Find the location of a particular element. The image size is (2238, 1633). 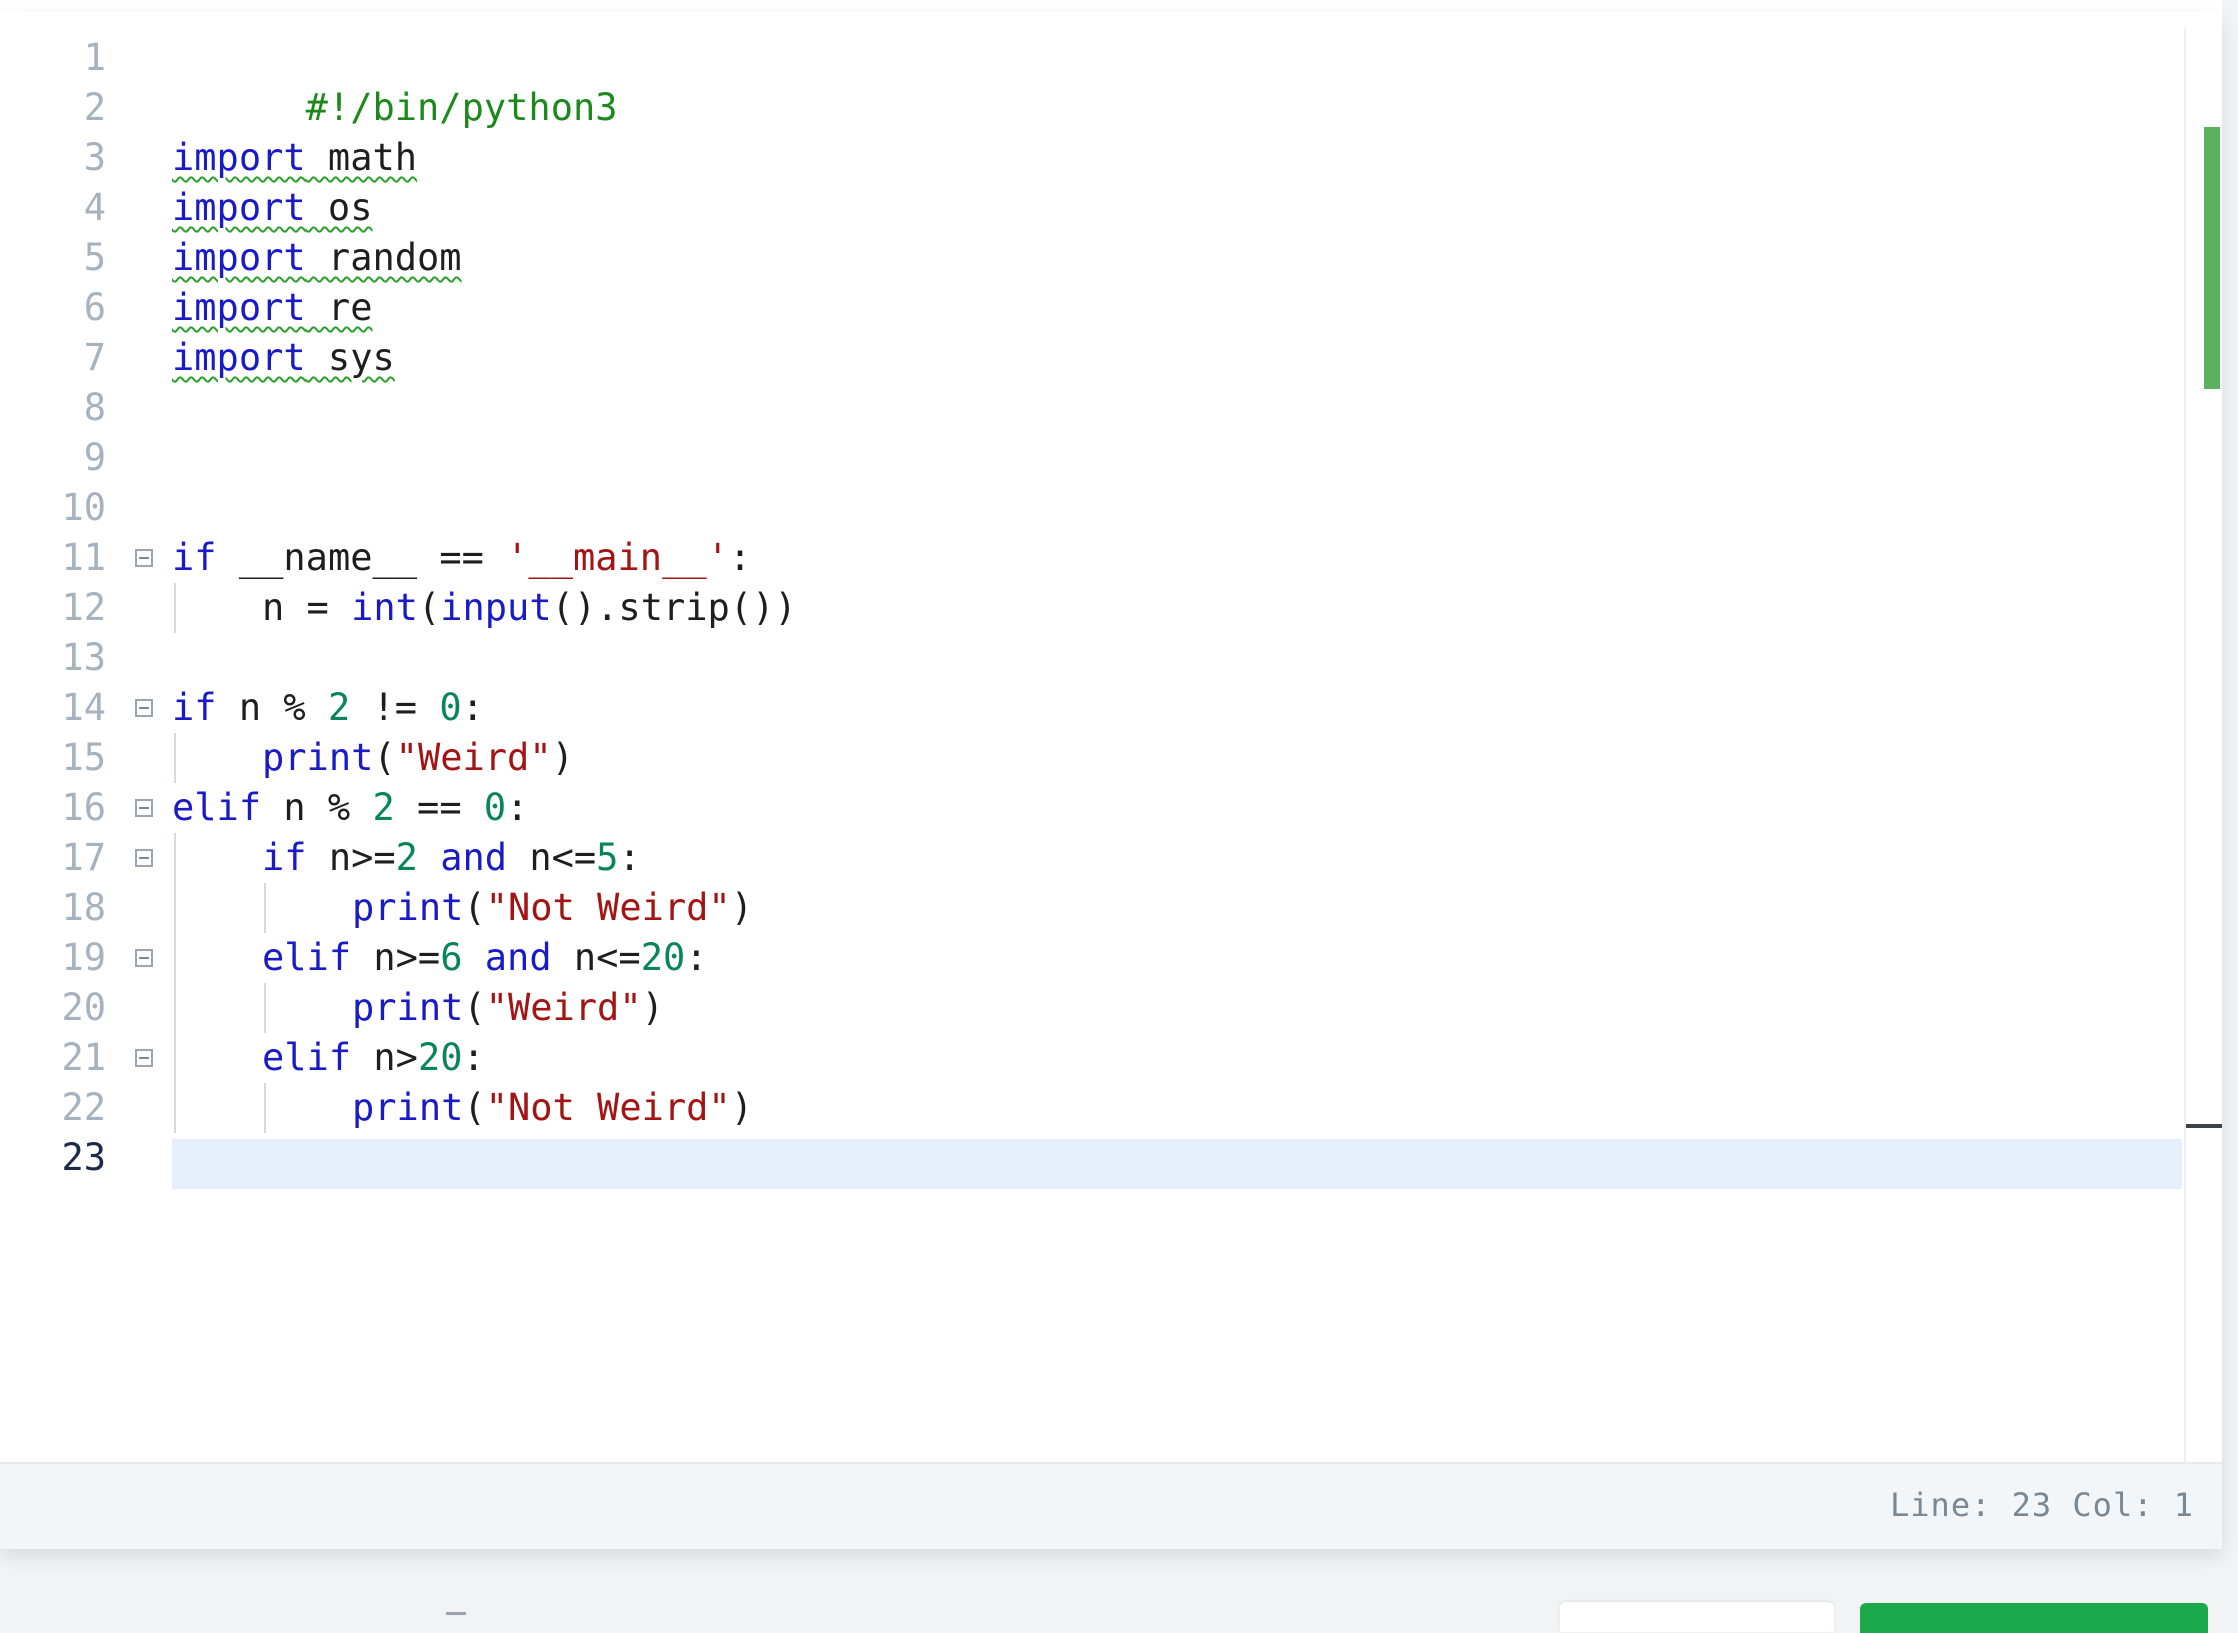

line-number: 11 is located at coordinates (83, 557).